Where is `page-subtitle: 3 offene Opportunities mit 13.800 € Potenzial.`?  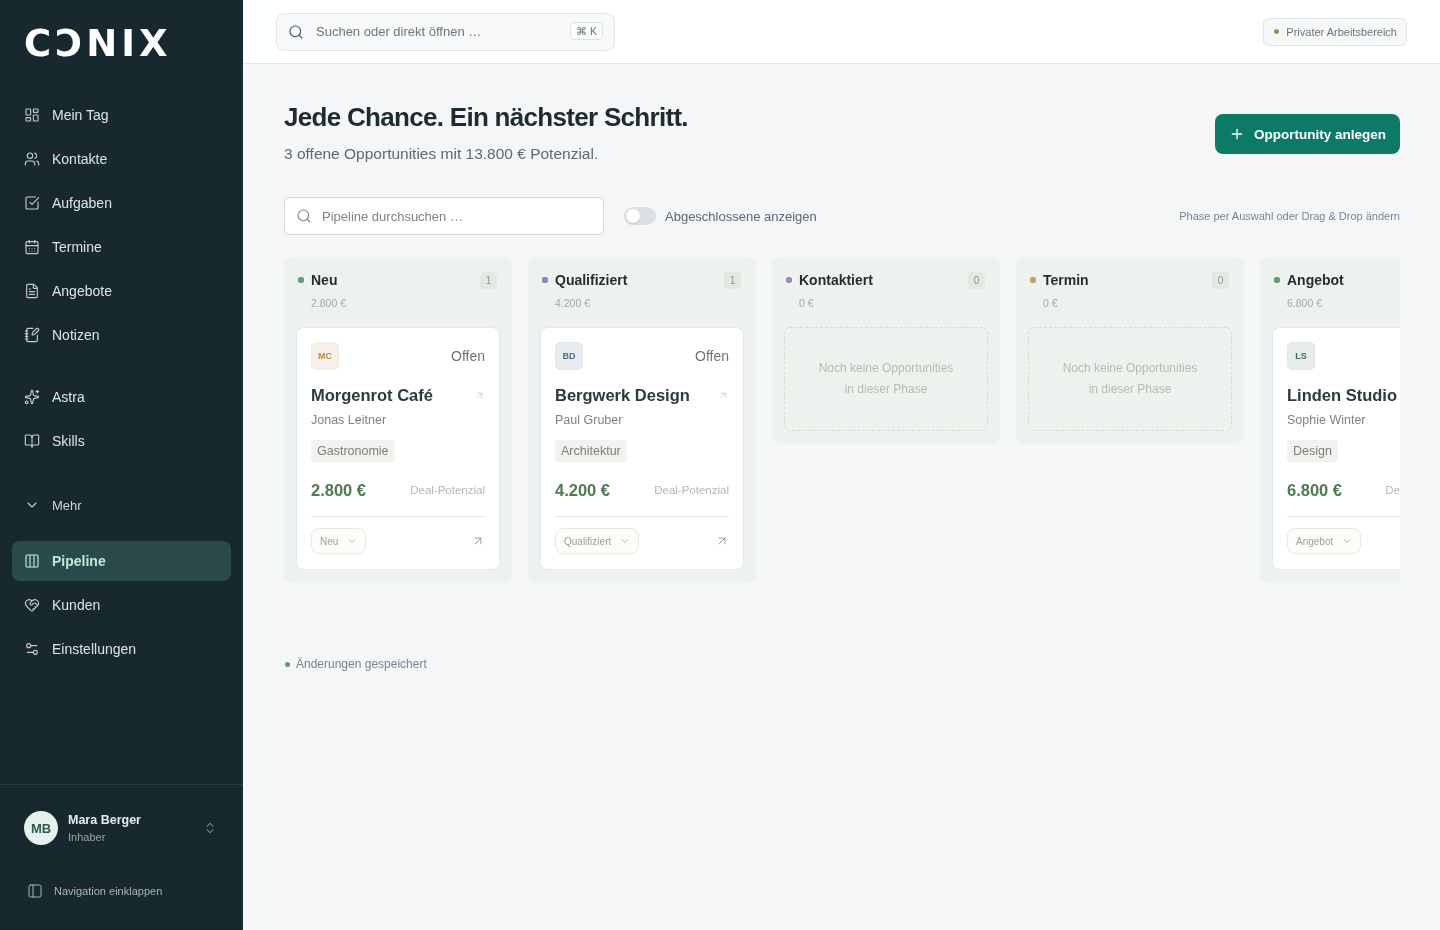
page-subtitle: 3 offene Opportunities mit 13.800 € Potenzial. is located at coordinates (441, 154).